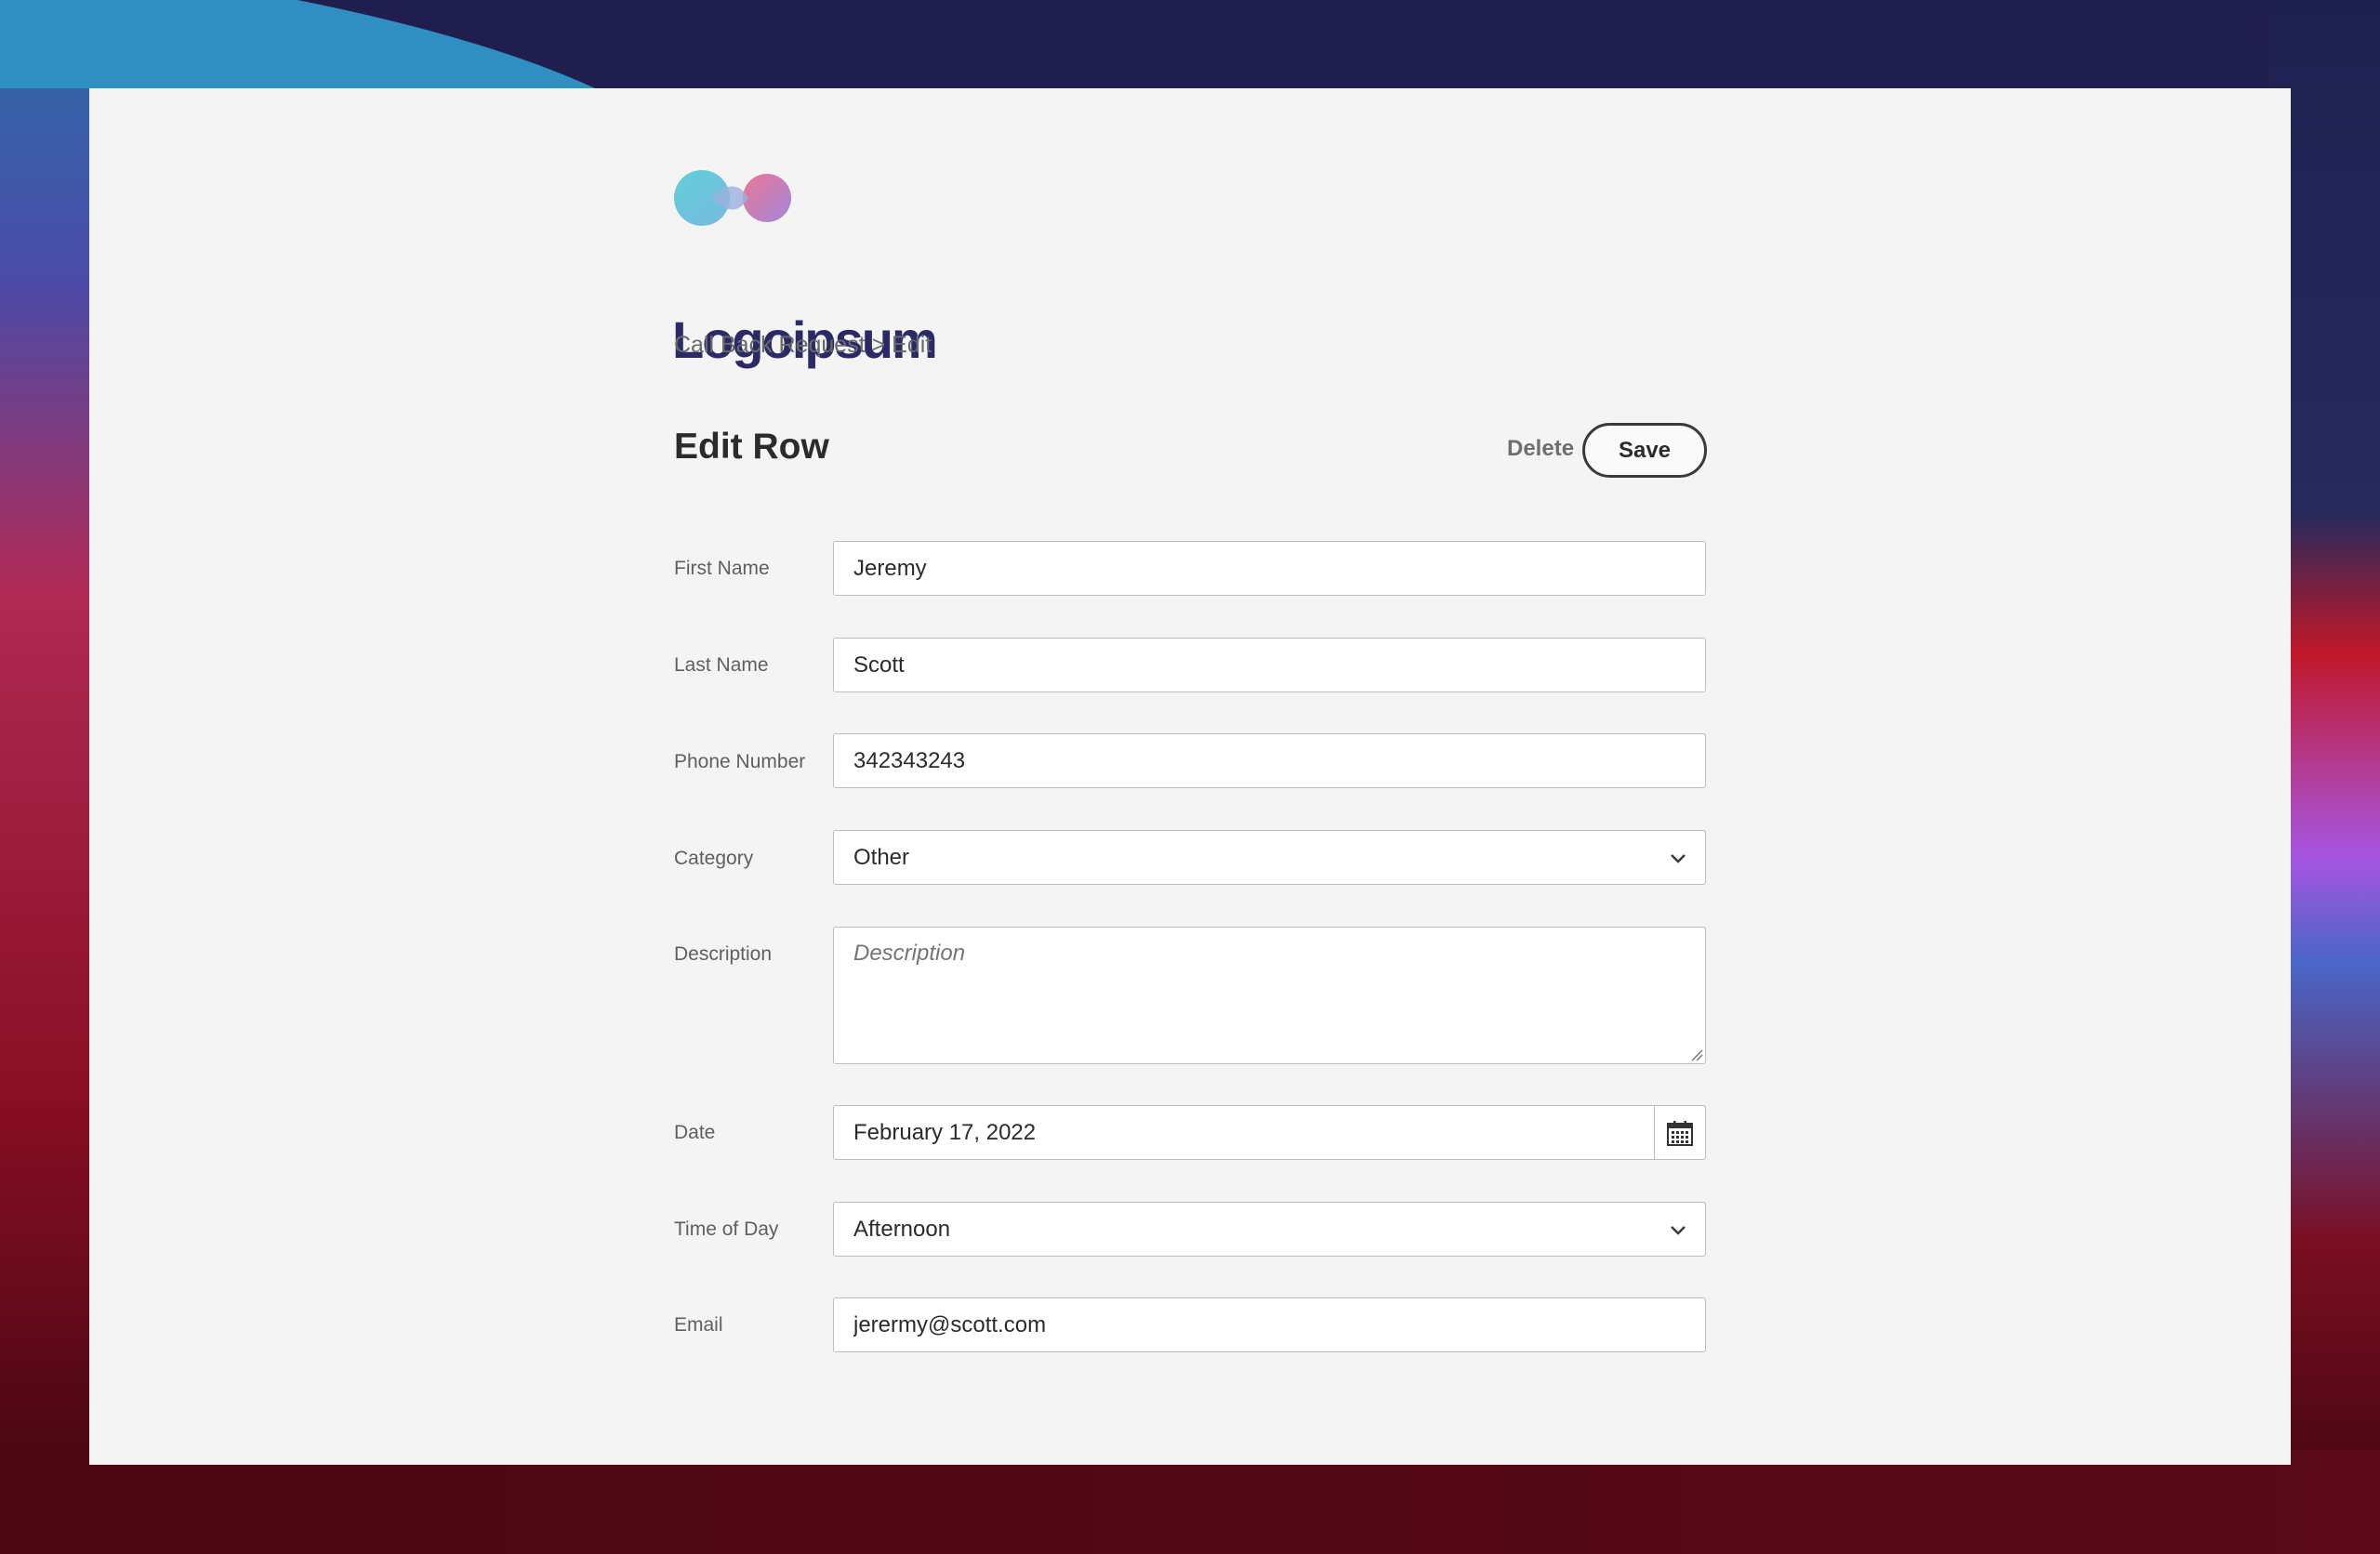 Image resolution: width=2380 pixels, height=1554 pixels. I want to click on last-name-label: Last Name, so click(721, 665).